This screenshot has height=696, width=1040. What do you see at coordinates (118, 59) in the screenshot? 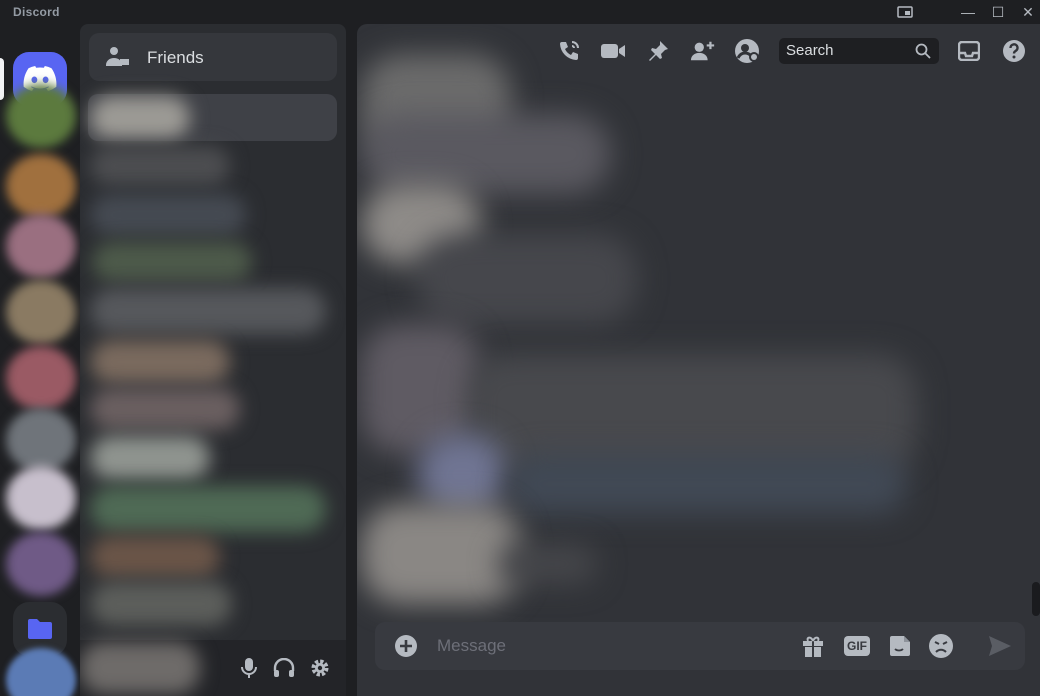
I see `friends-icon` at bounding box center [118, 59].